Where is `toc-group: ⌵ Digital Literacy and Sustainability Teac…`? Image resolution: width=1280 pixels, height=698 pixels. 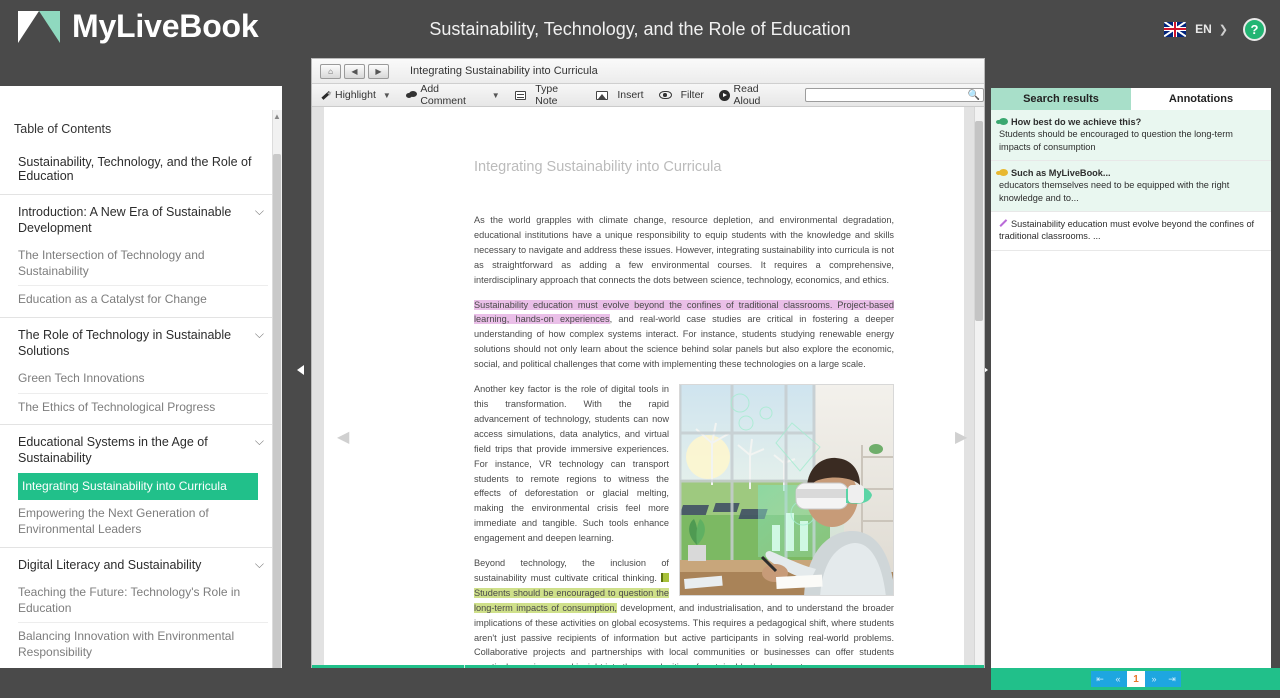
toc-group: ⌵ Digital Literacy and Sustainability Teac… is located at coordinates (141, 609).